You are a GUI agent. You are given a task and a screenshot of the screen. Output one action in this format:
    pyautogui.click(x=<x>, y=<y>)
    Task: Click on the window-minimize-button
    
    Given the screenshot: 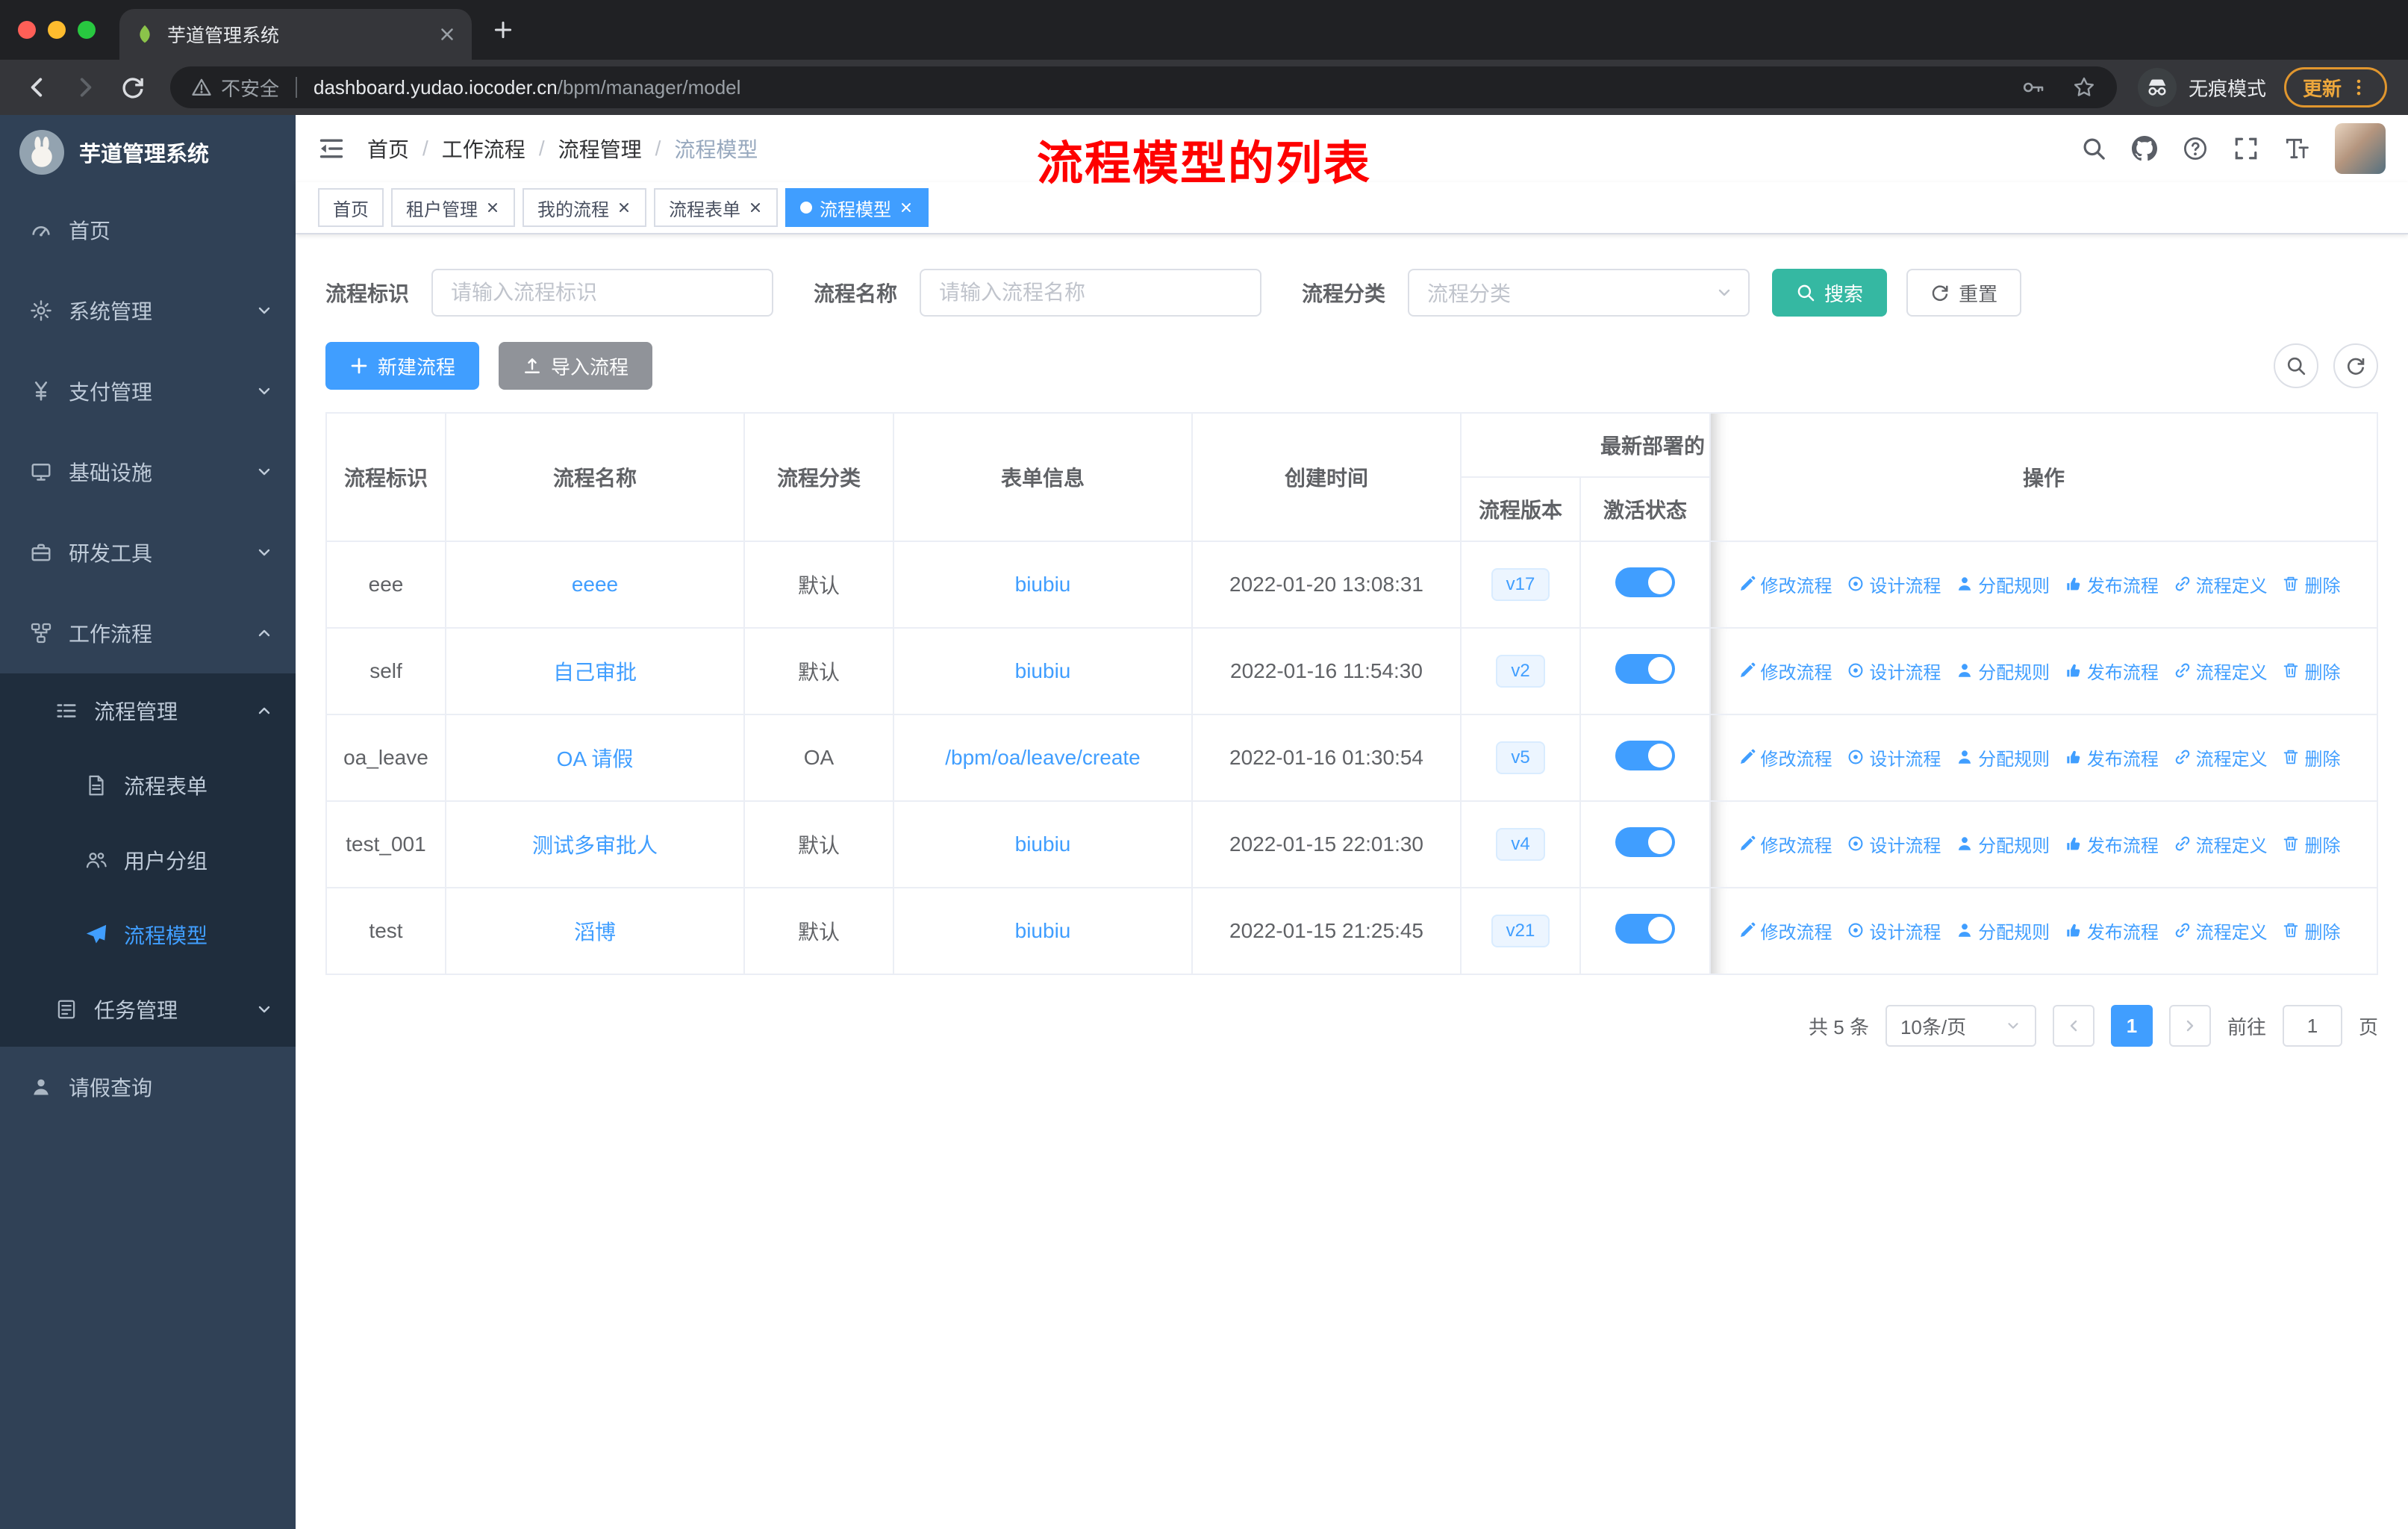 What is the action you would take?
    pyautogui.click(x=57, y=30)
    